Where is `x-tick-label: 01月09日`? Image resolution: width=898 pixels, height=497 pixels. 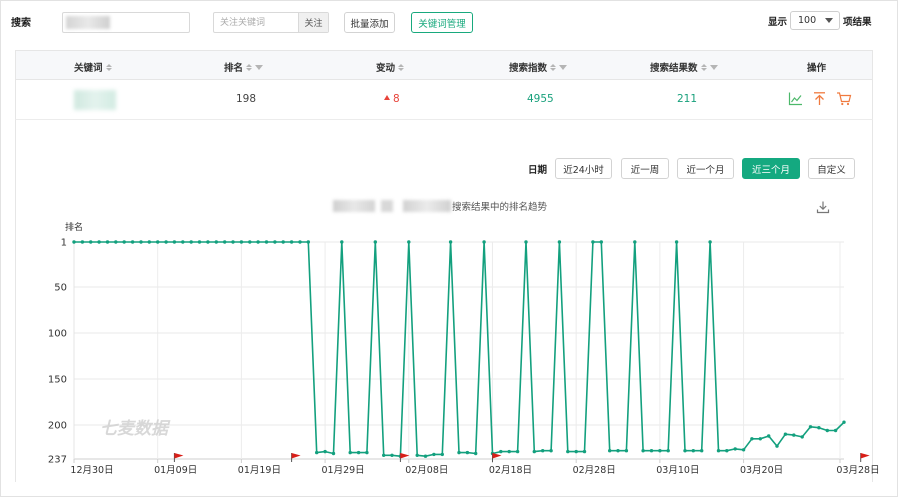
x-tick-label: 01月09日 is located at coordinates (175, 470).